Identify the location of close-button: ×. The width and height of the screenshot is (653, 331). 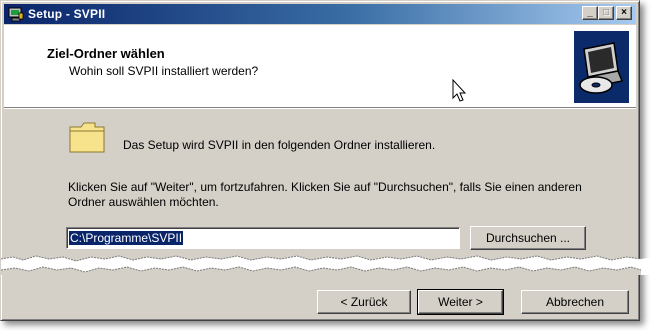
(624, 13).